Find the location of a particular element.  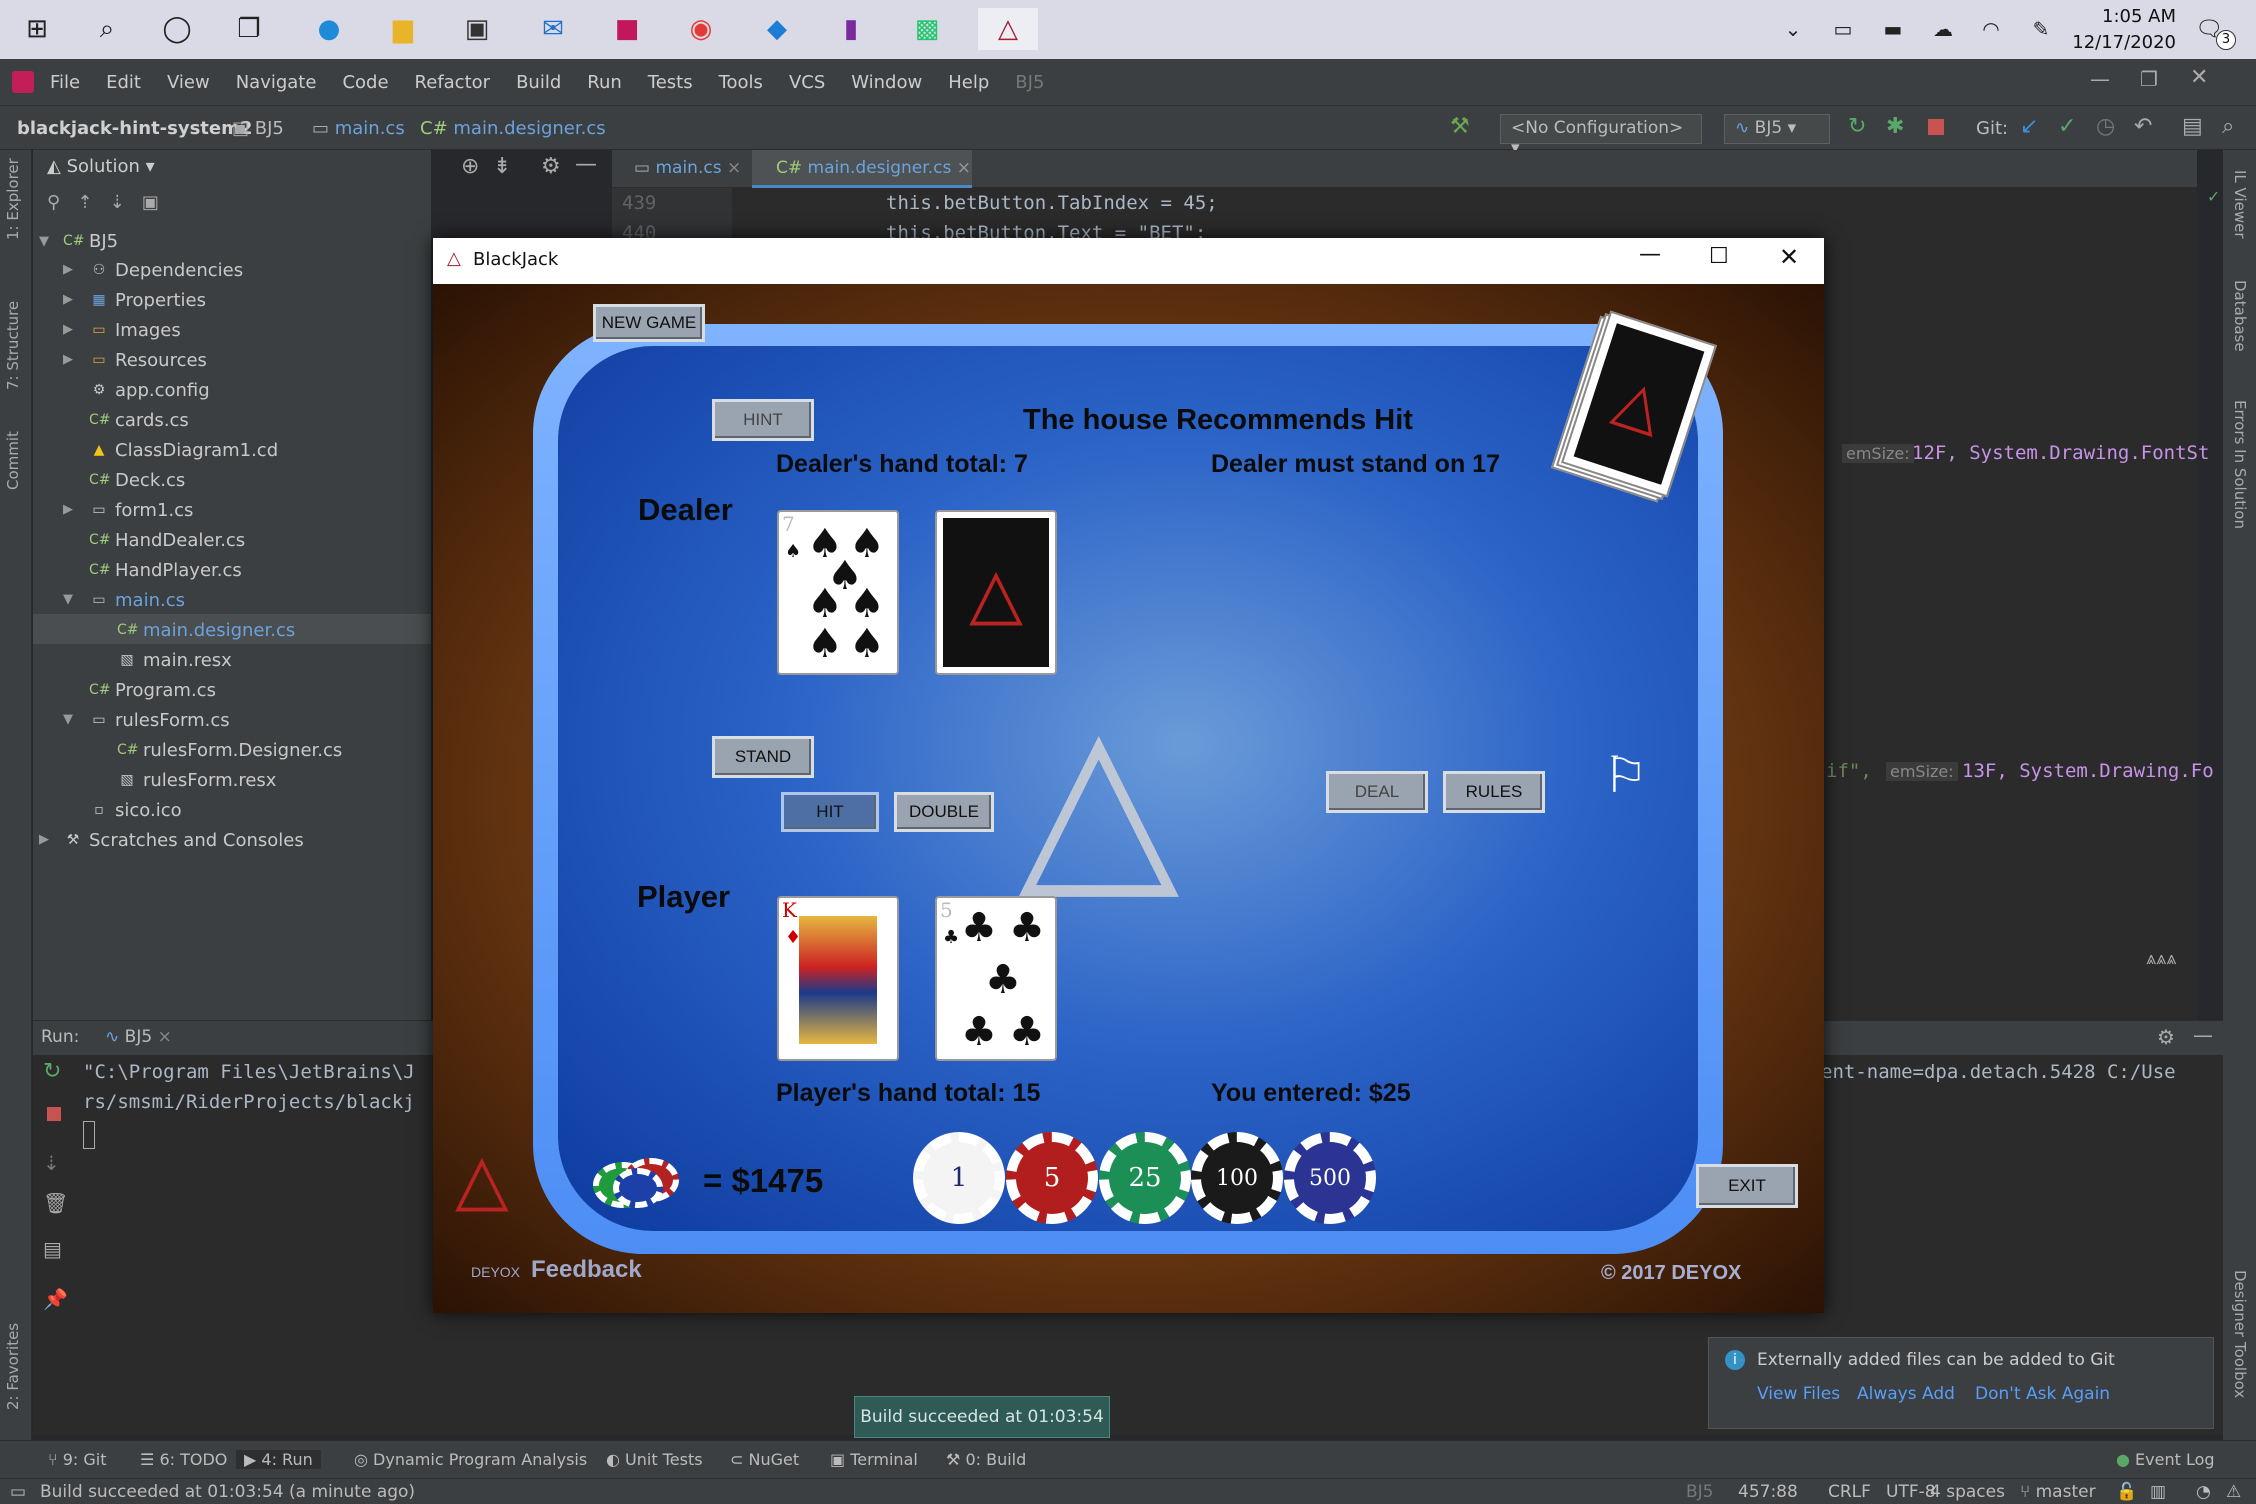

explorer-view-selector: ◭ Solution ▾ is located at coordinates (101, 166).